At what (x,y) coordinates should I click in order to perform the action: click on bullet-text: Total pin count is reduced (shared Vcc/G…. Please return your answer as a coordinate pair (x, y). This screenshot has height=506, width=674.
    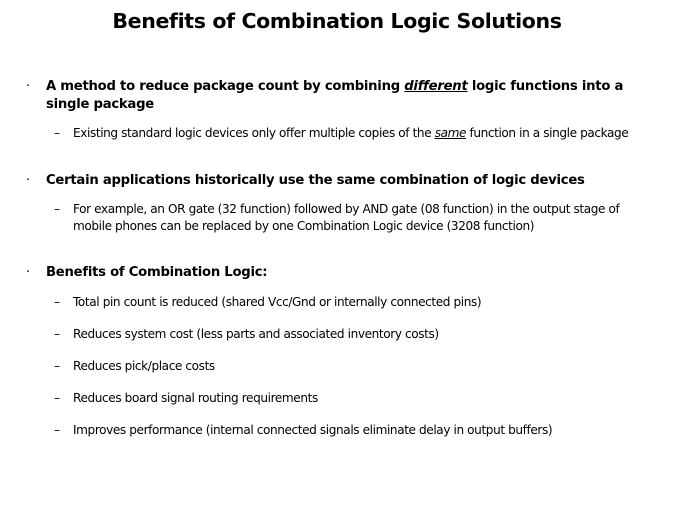
    Looking at the image, I should click on (277, 301).